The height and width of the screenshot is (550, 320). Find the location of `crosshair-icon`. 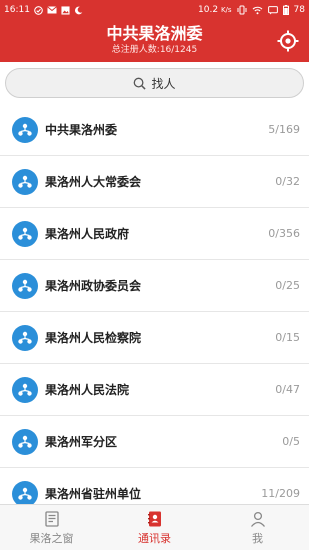

crosshair-icon is located at coordinates (288, 41).